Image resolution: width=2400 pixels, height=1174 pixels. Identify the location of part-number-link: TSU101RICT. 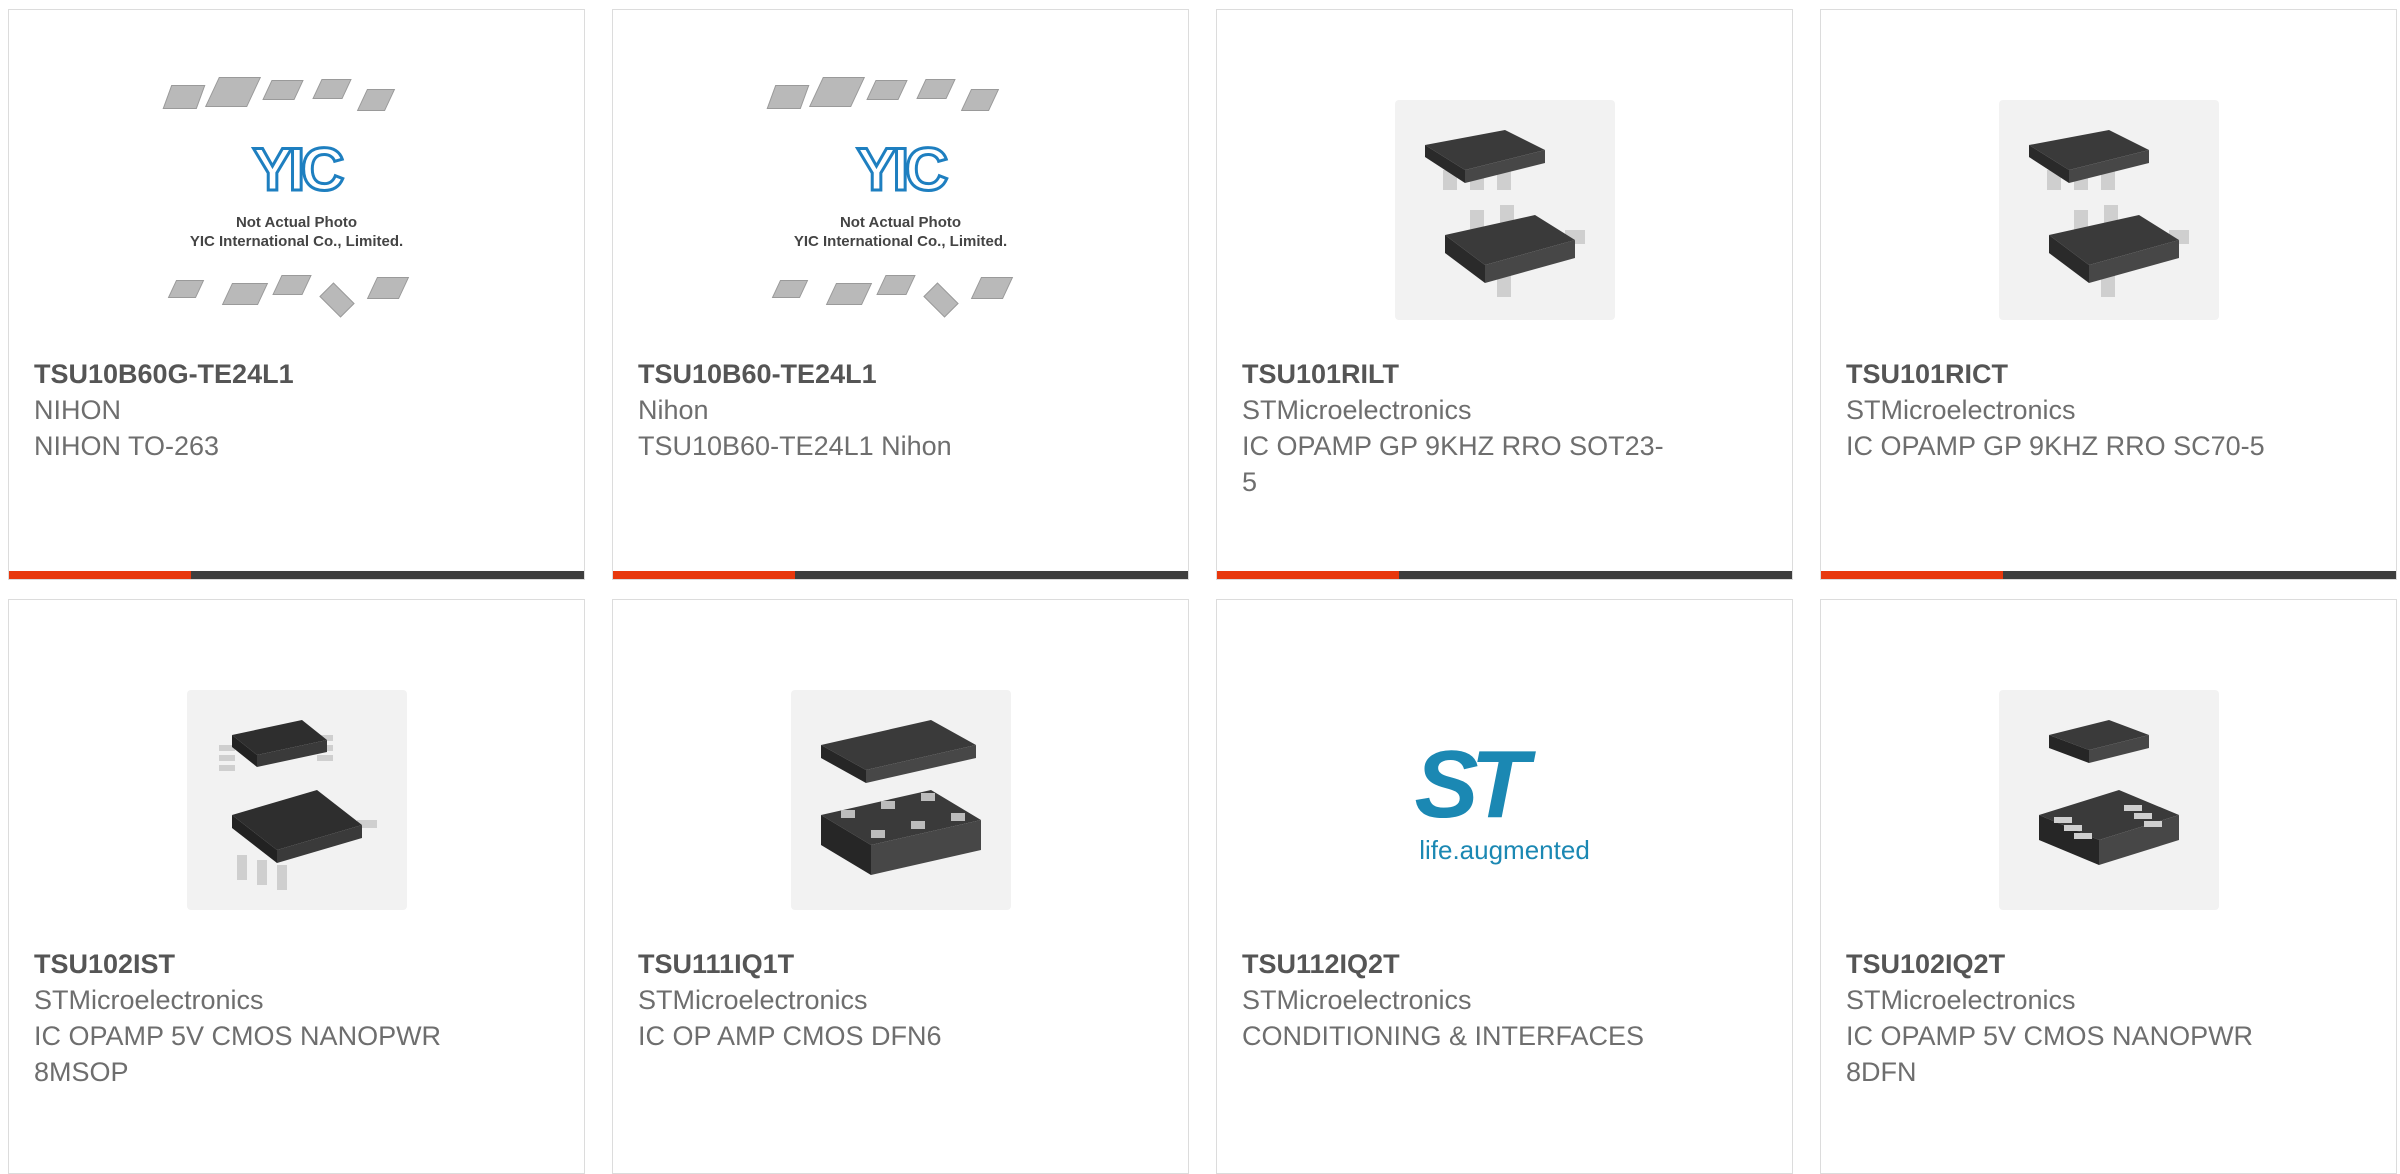
(2061, 374).